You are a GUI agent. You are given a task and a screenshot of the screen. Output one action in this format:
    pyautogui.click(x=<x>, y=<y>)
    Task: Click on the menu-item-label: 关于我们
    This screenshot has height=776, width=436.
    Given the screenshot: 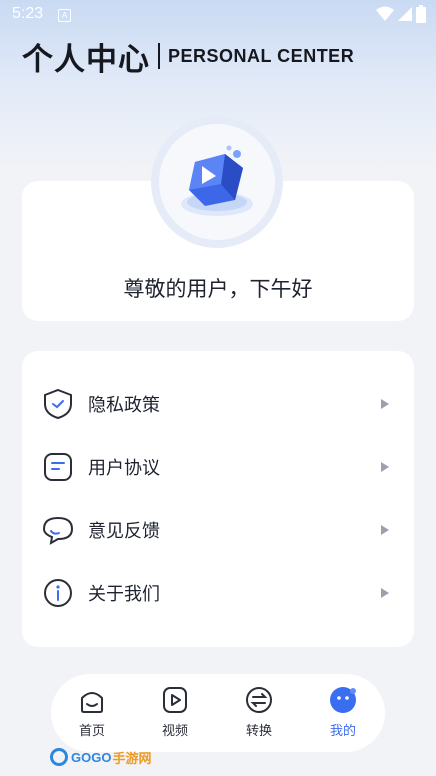 What is the action you would take?
    pyautogui.click(x=124, y=594)
    